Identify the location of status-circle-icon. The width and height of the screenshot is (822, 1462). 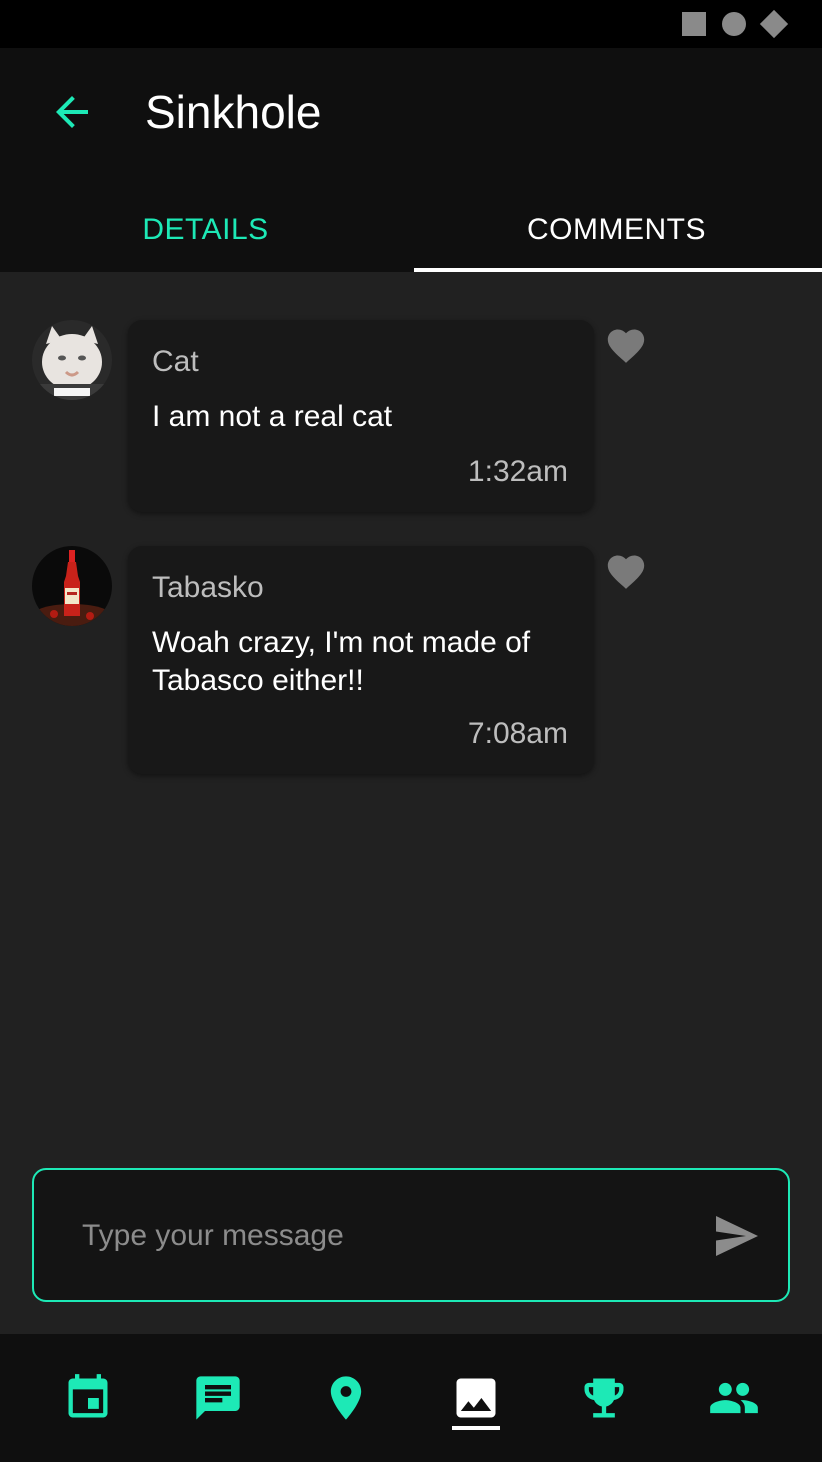
(734, 24).